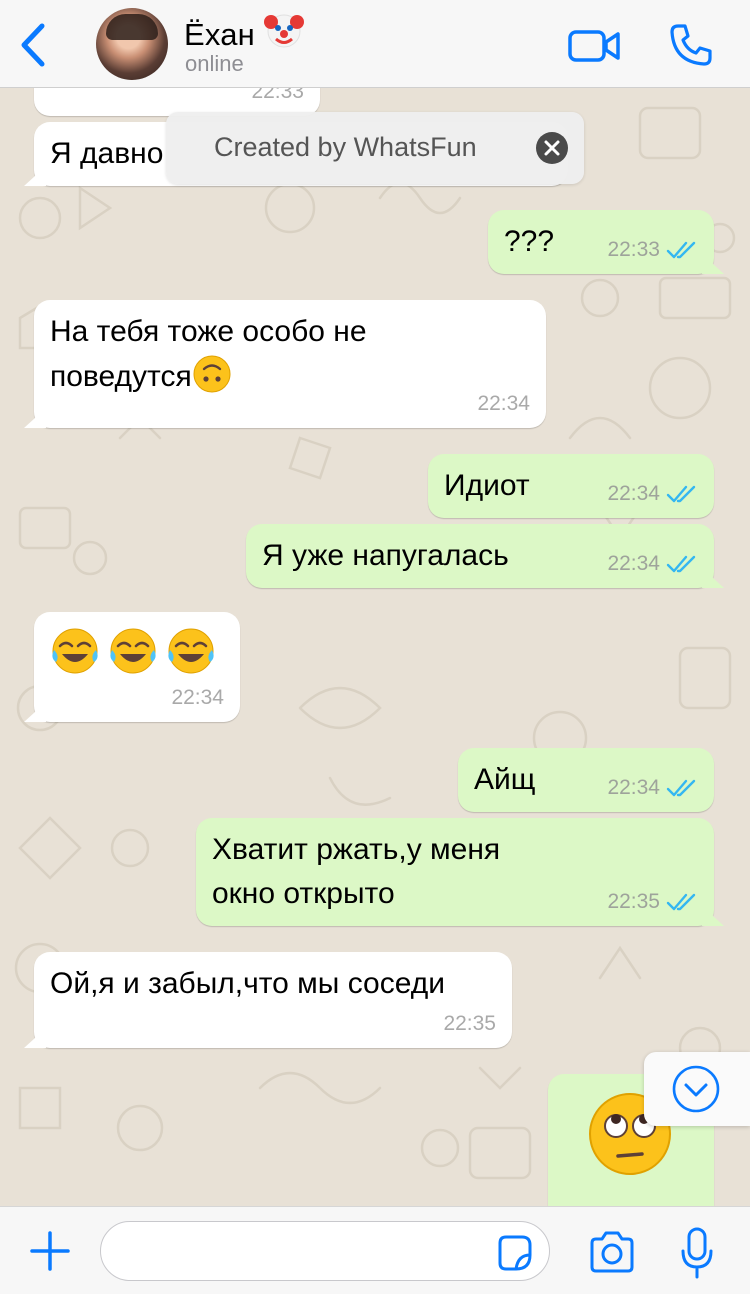 The width and height of the screenshot is (750, 1294). I want to click on voice-call-button, so click(691, 45).